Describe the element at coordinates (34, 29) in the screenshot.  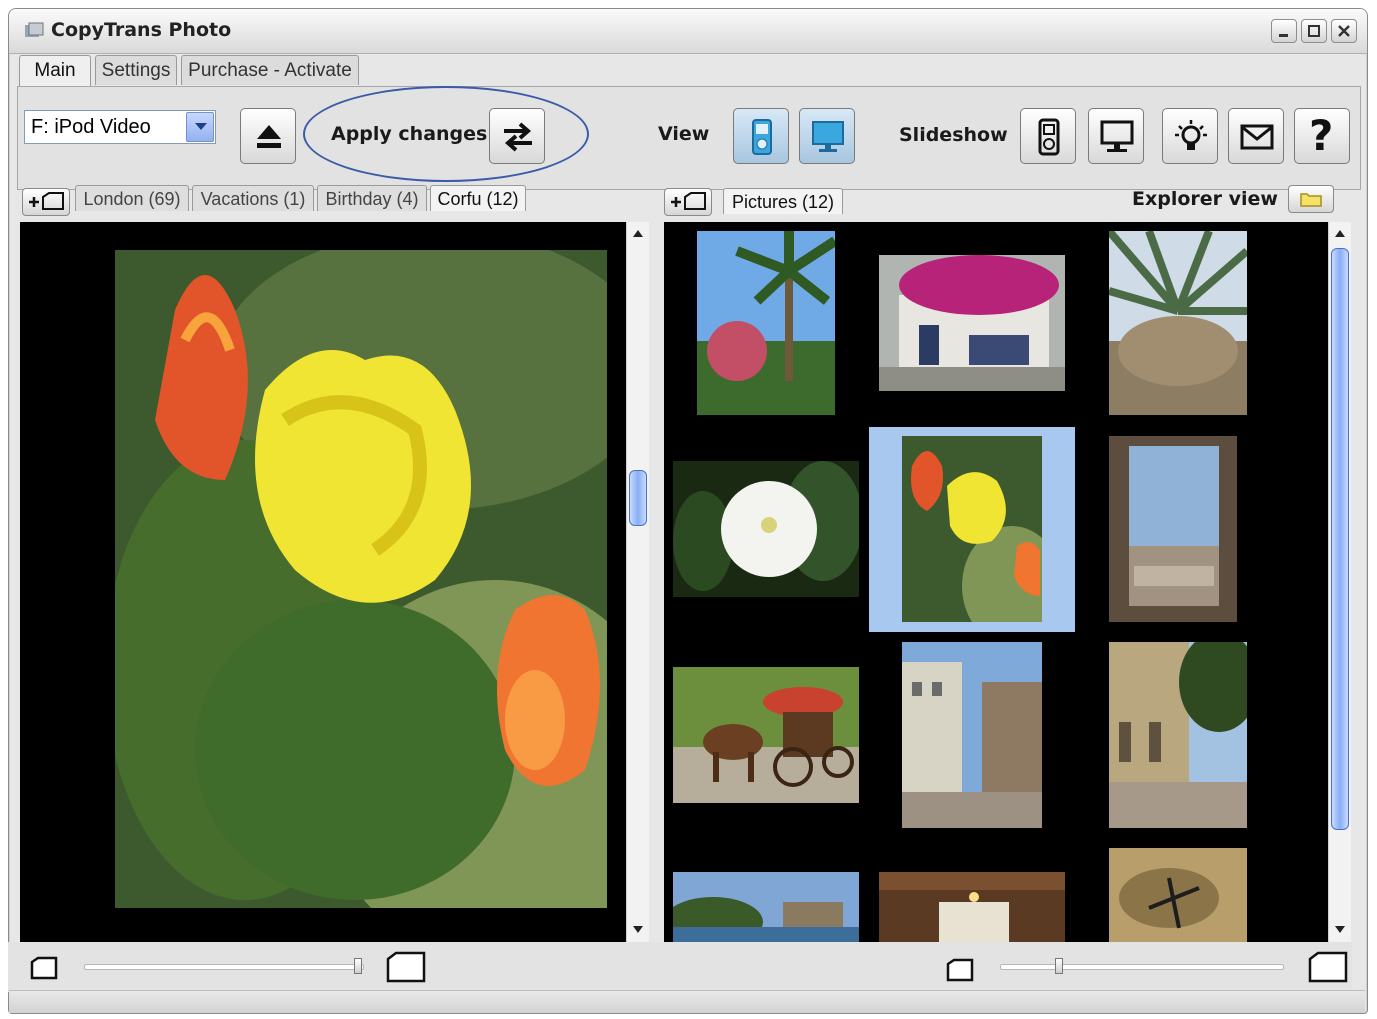
I see `app-icon` at that location.